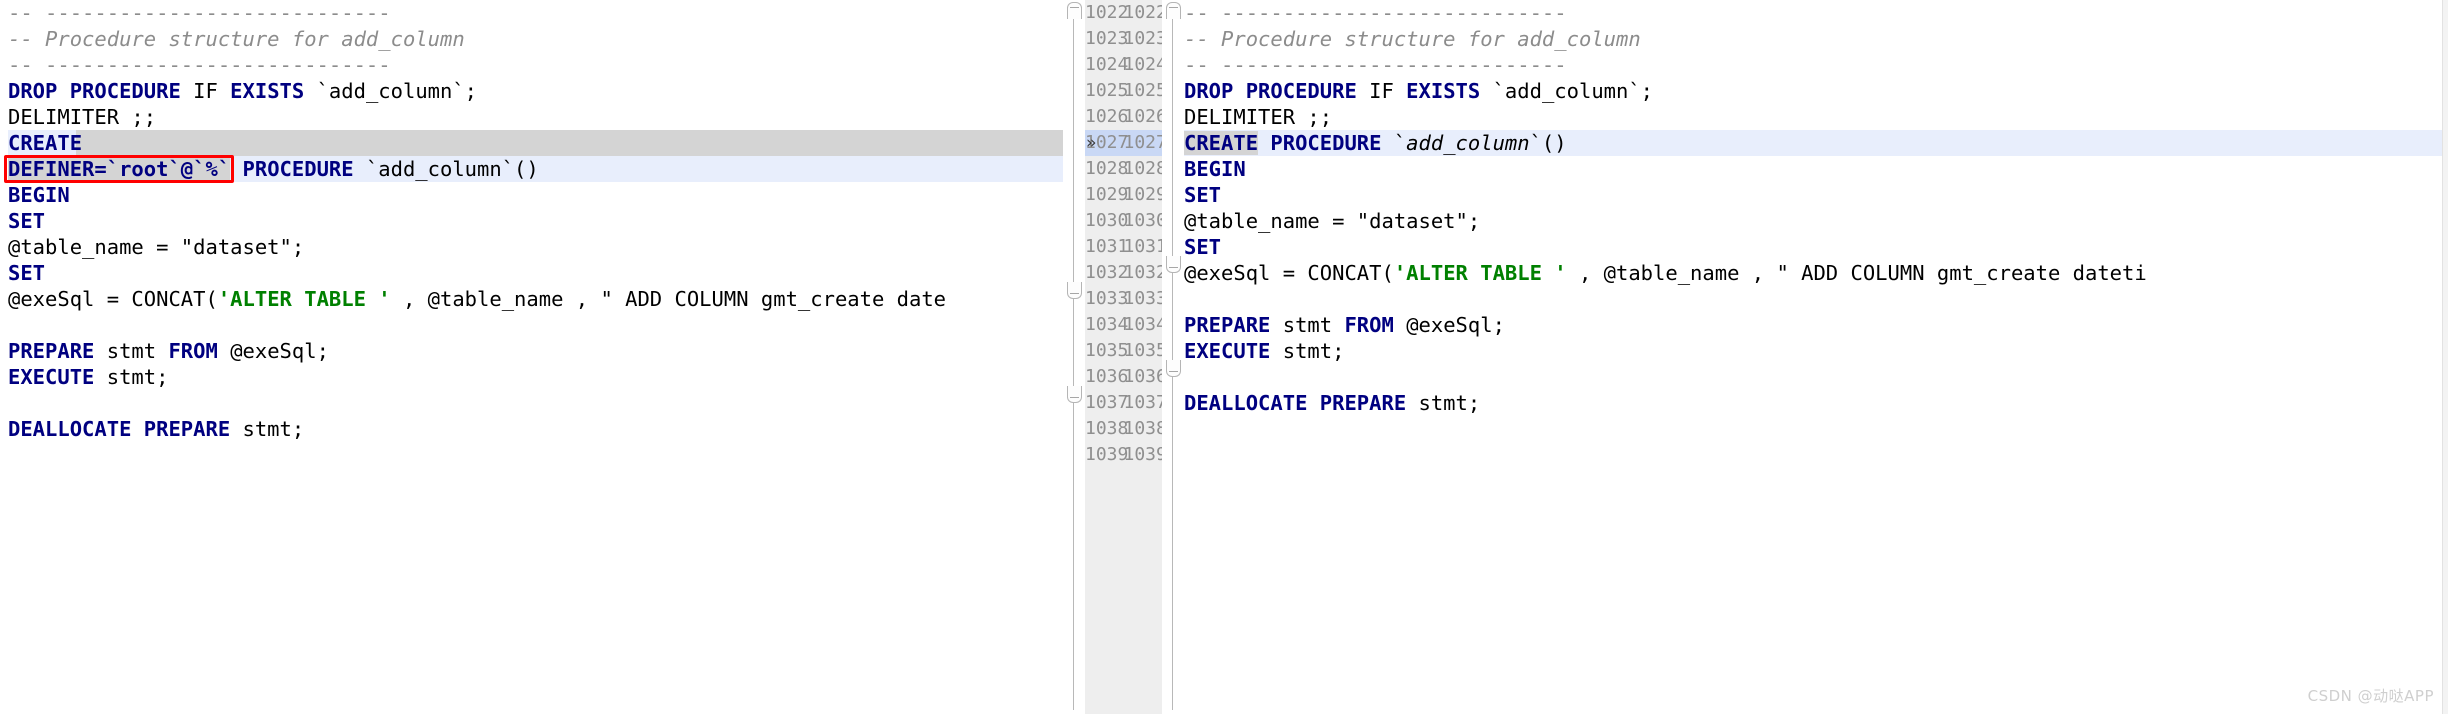 Image resolution: width=2448 pixels, height=714 pixels. I want to click on gutter-line-number-left: 1032, so click(1107, 272).